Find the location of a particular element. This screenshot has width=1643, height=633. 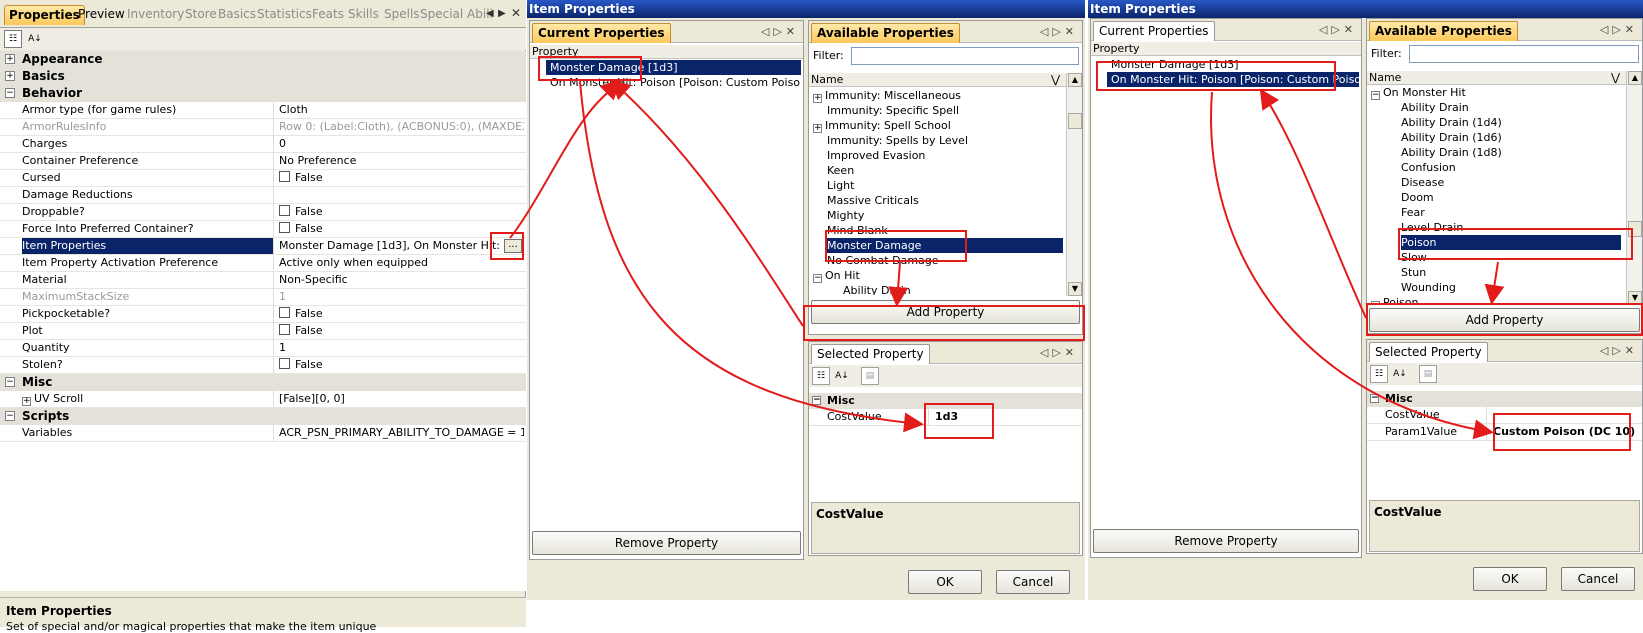

tree-child: Ability Drain is located at coordinates (1511, 107).